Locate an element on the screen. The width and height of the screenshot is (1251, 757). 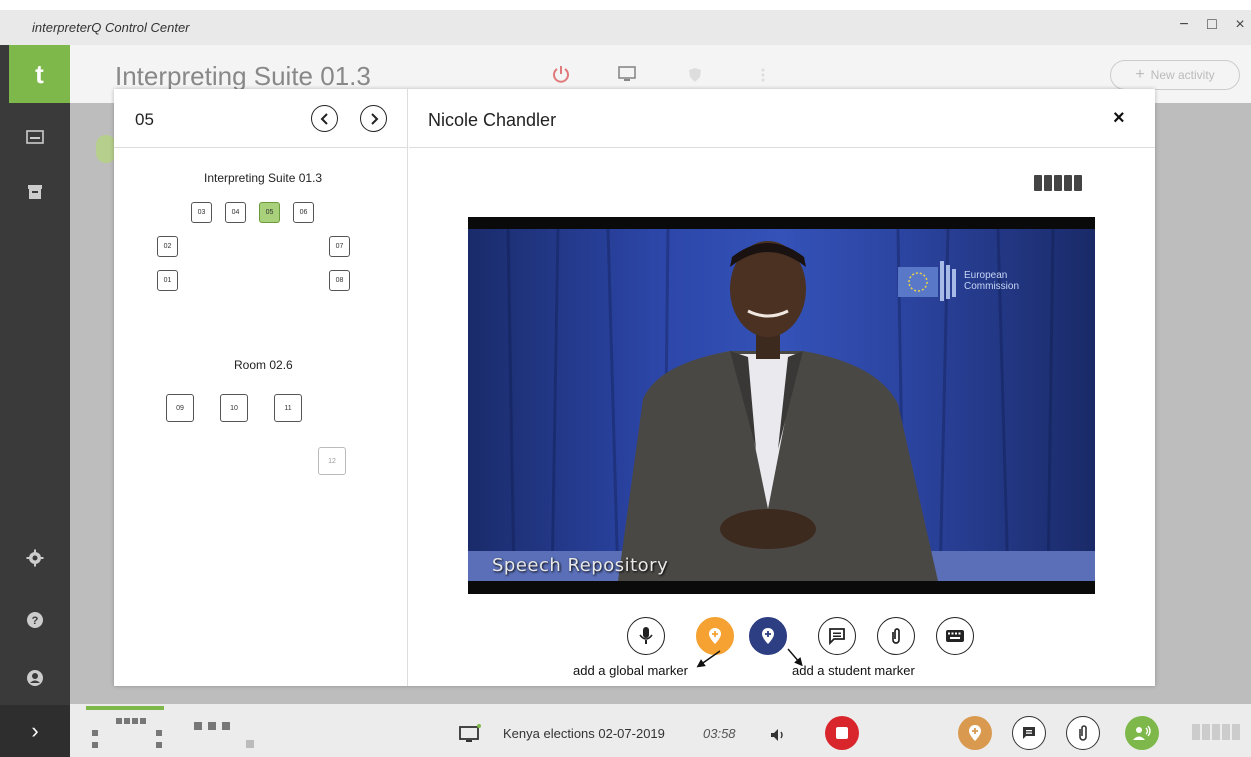
european-commission-logo: European Commission is located at coordinates (958, 281).